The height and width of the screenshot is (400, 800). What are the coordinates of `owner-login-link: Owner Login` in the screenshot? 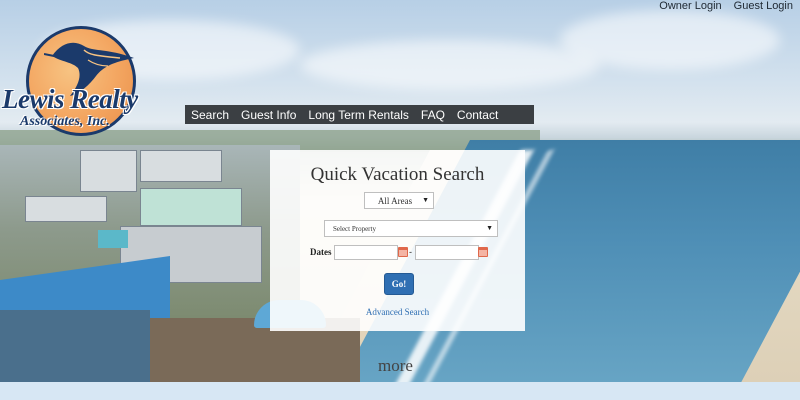 It's located at (690, 6).